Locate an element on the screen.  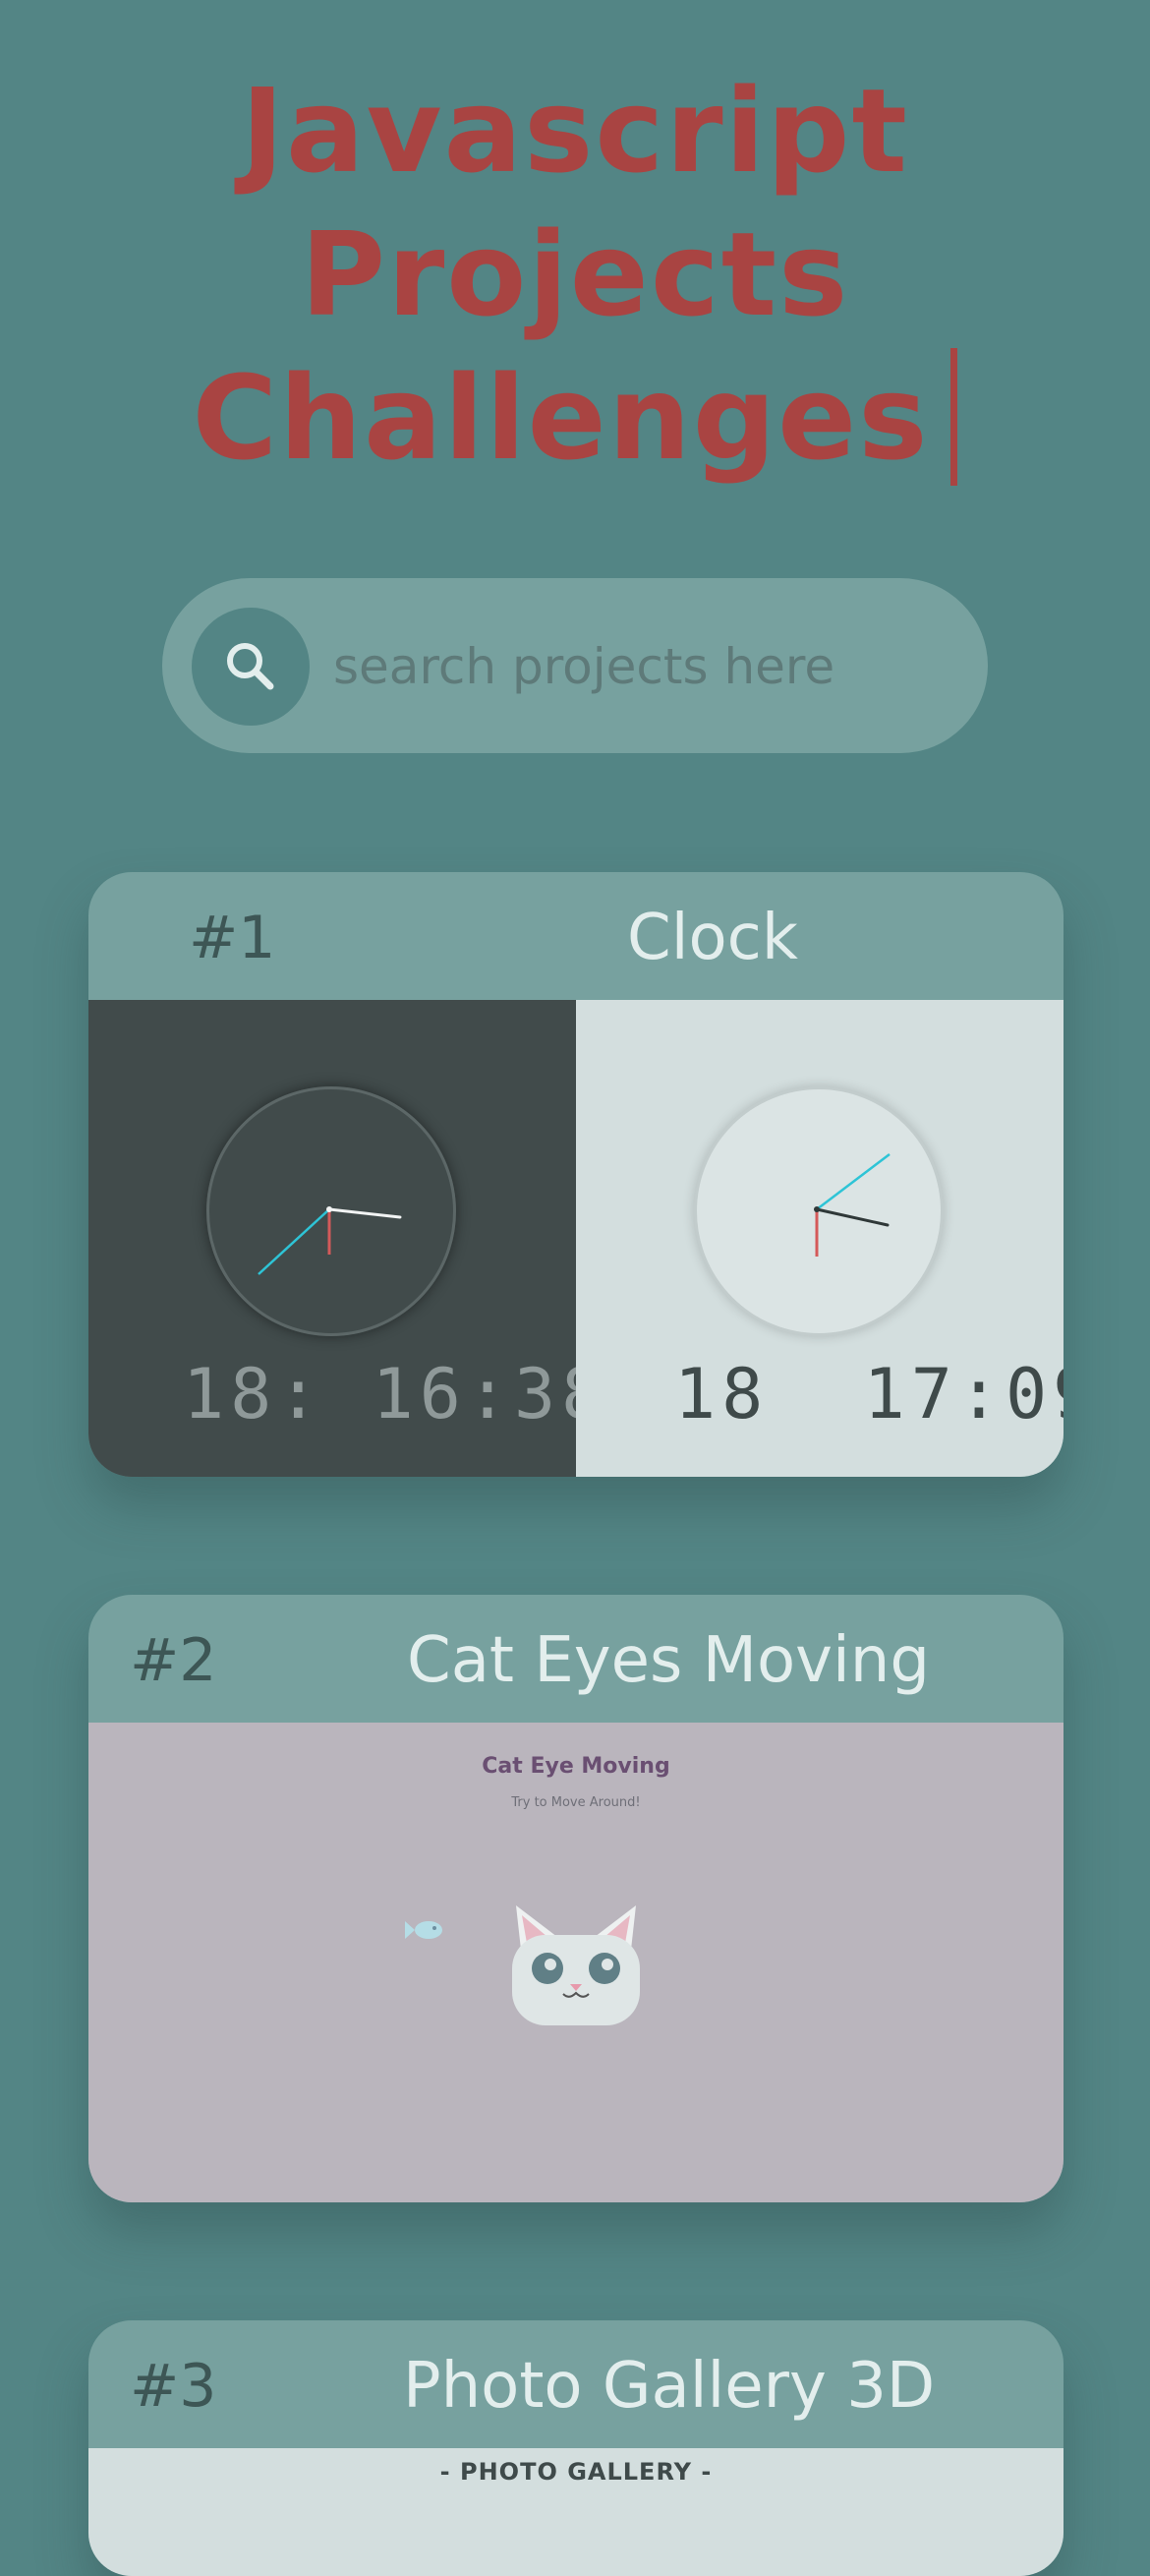
project-number: #1 is located at coordinates (232, 938).